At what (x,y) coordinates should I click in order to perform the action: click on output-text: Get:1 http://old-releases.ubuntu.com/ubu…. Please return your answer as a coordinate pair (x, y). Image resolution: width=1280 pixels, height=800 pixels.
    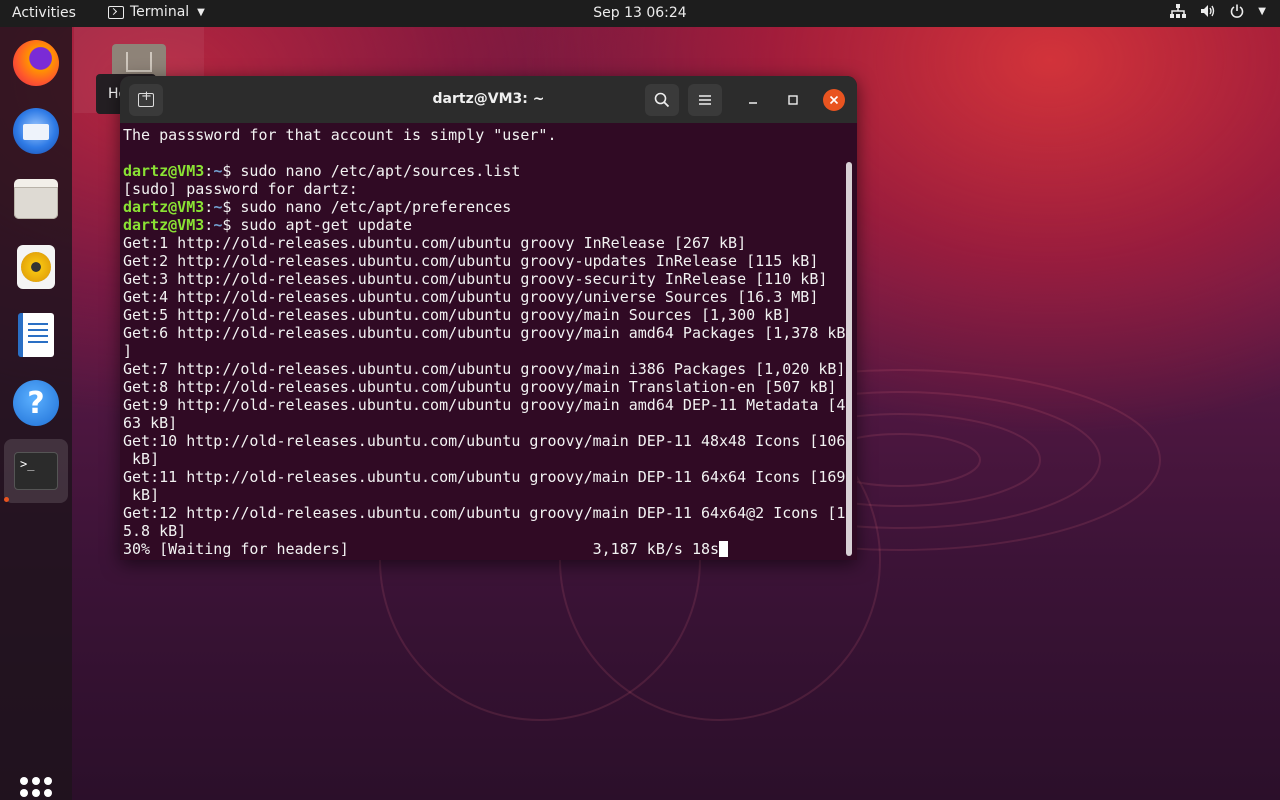
    Looking at the image, I should click on (435, 243).